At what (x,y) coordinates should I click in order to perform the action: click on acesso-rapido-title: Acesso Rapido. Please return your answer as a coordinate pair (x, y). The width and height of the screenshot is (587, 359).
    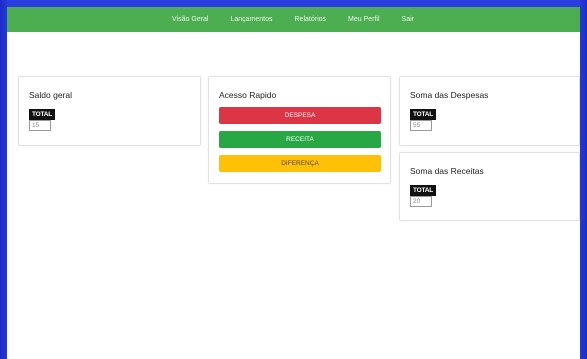
    Looking at the image, I should click on (248, 95).